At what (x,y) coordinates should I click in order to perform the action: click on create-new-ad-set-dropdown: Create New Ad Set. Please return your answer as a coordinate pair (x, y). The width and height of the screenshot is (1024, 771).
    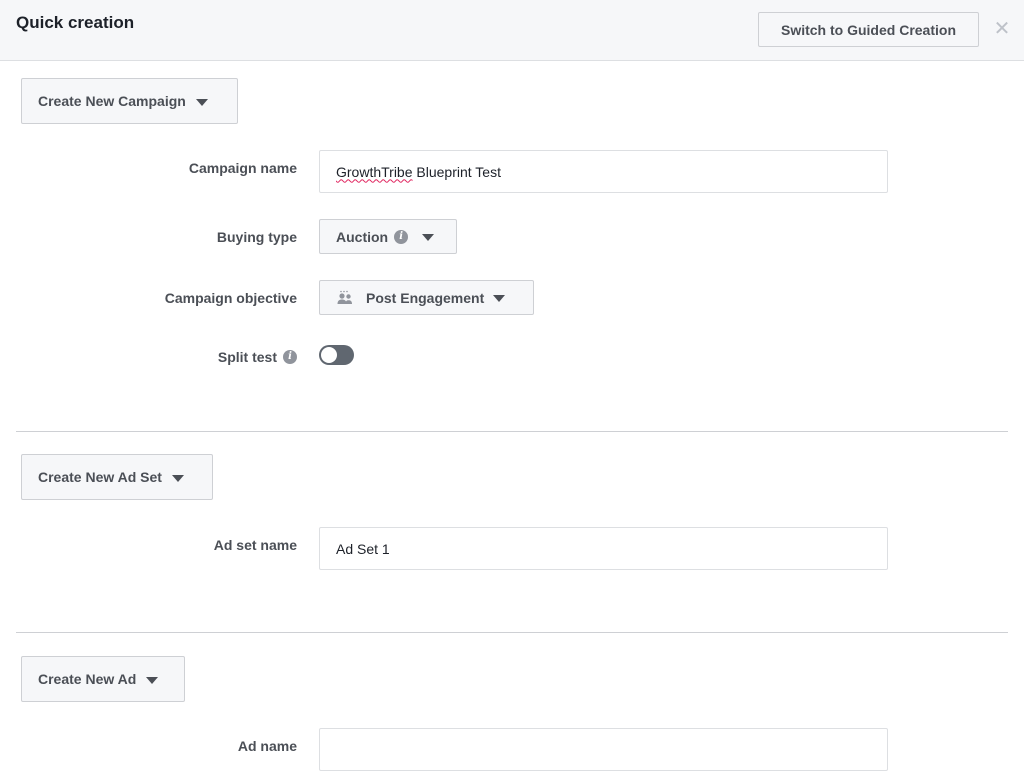
    Looking at the image, I should click on (117, 477).